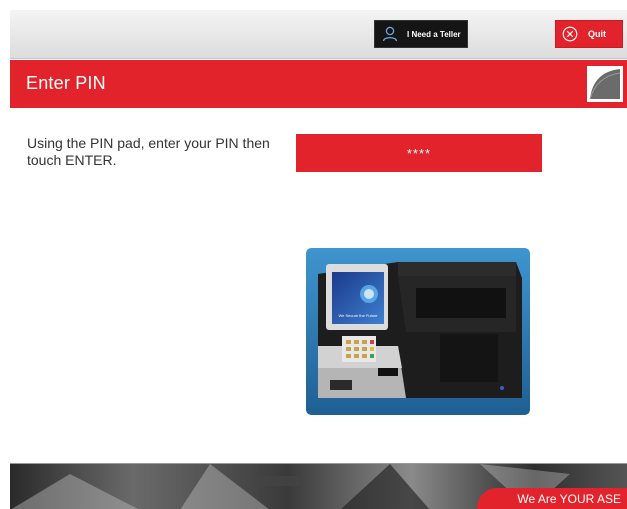 The image size is (627, 509). I want to click on title-bar: Enter PIN, so click(318, 84).